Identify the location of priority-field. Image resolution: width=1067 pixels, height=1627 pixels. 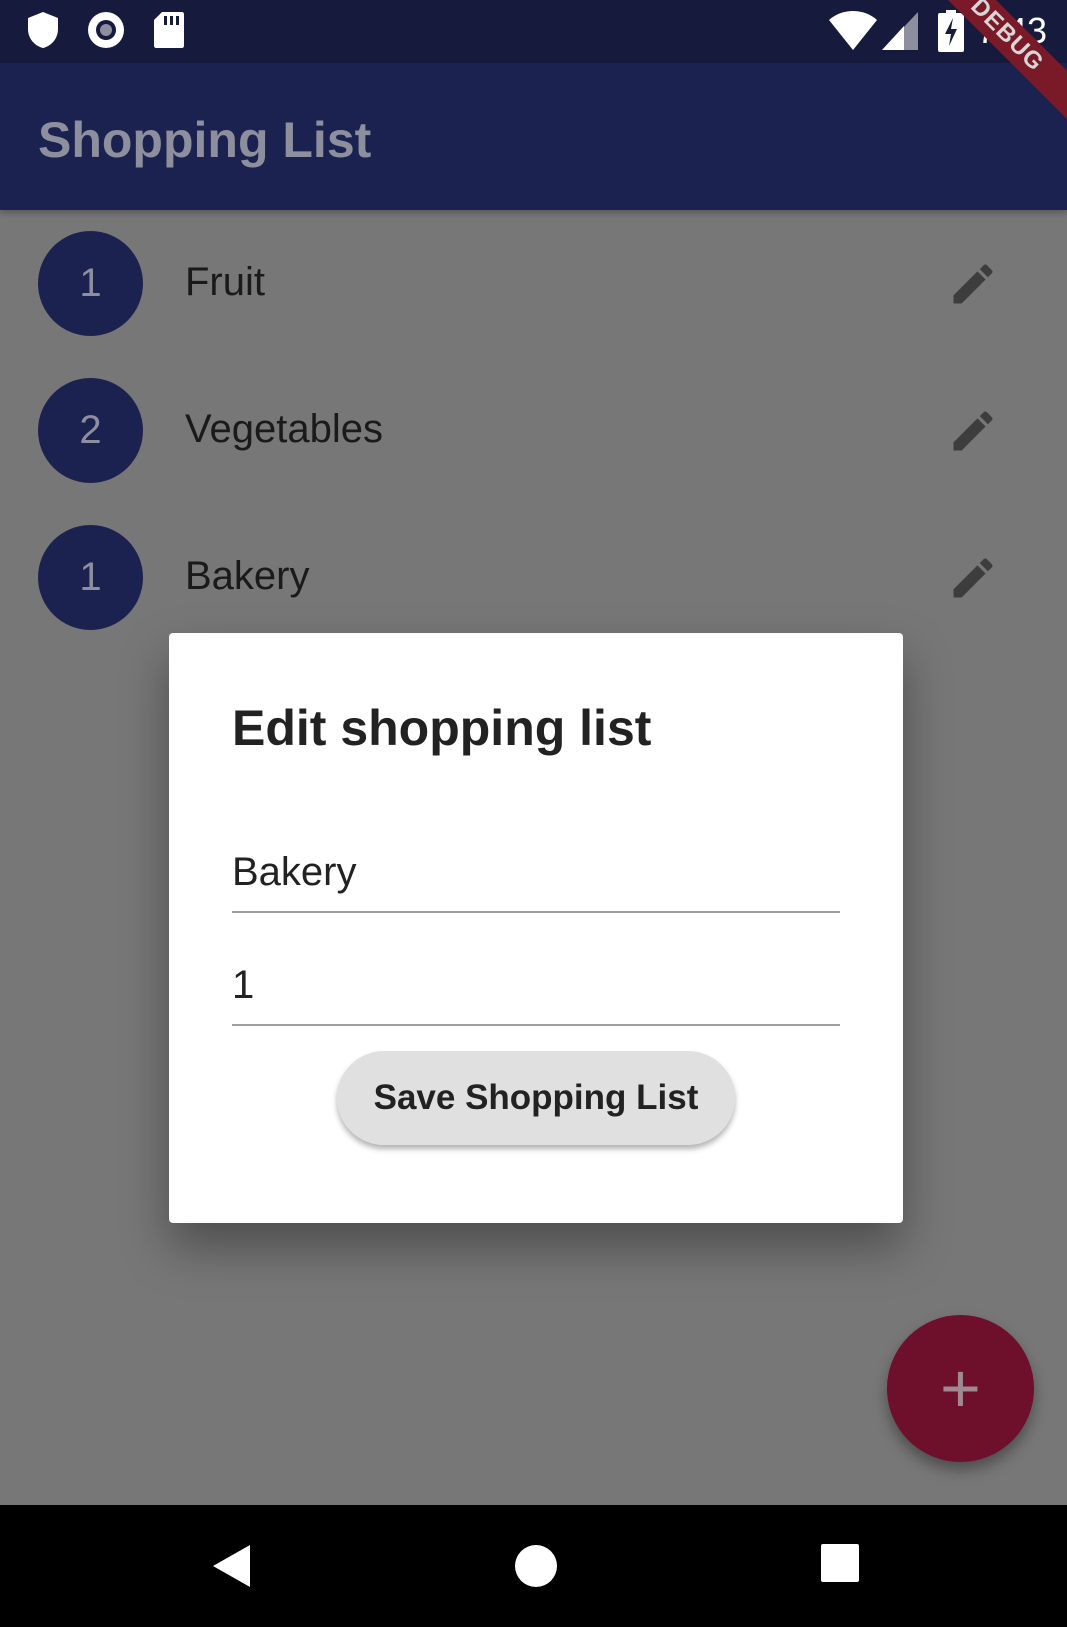
(536, 986).